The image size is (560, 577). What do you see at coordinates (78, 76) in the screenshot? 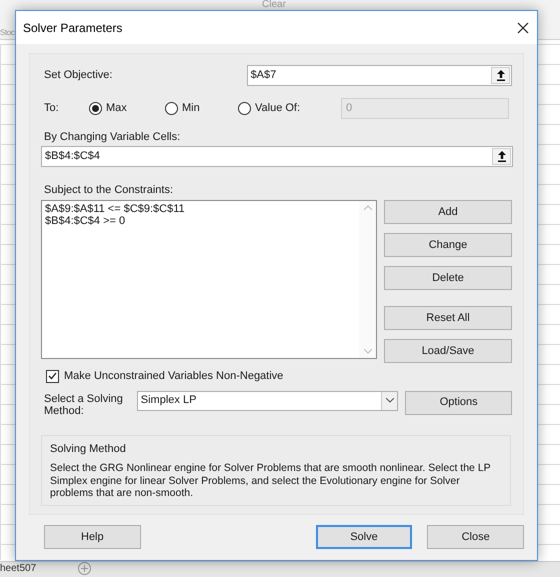
I see `field-label: Set Objective:` at bounding box center [78, 76].